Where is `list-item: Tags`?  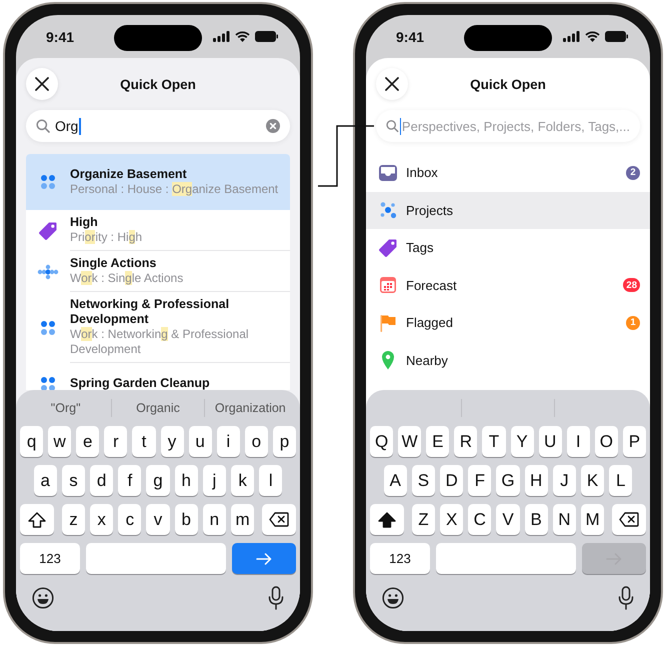
list-item: Tags is located at coordinates (508, 247).